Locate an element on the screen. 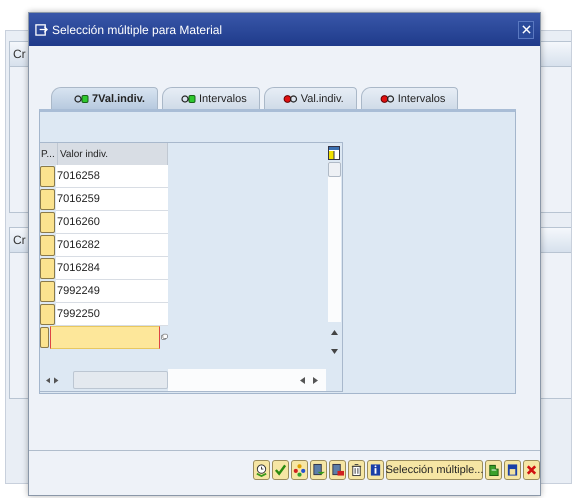  export-document-button is located at coordinates (337, 470).